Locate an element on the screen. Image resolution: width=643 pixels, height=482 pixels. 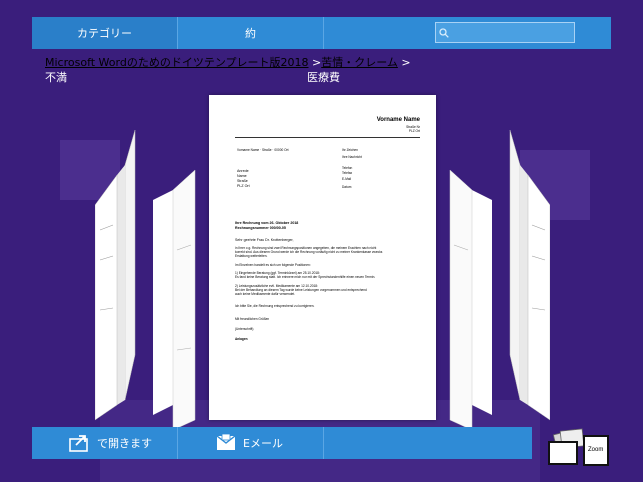
subject-line: Ihre Rechnung vom 26. Oktober 2018 is located at coordinates (267, 223).